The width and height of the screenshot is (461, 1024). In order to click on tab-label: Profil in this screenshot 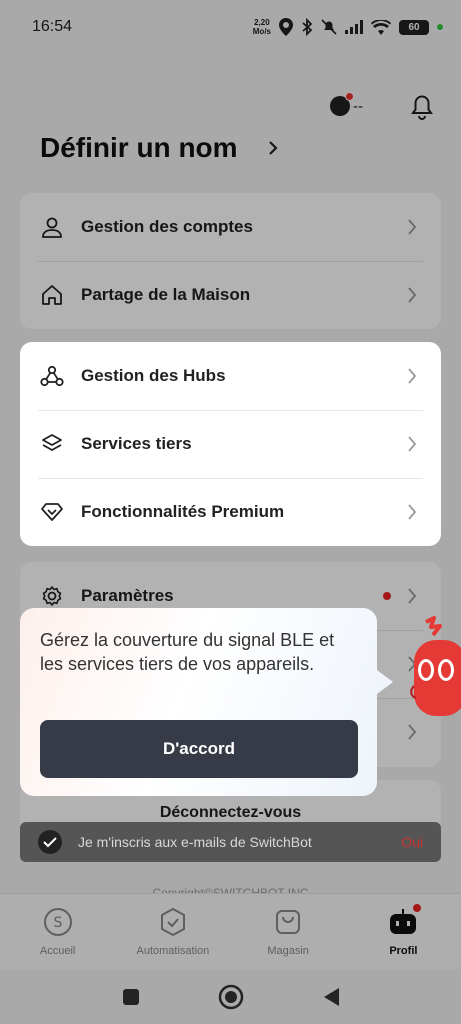, I will do `click(403, 951)`.